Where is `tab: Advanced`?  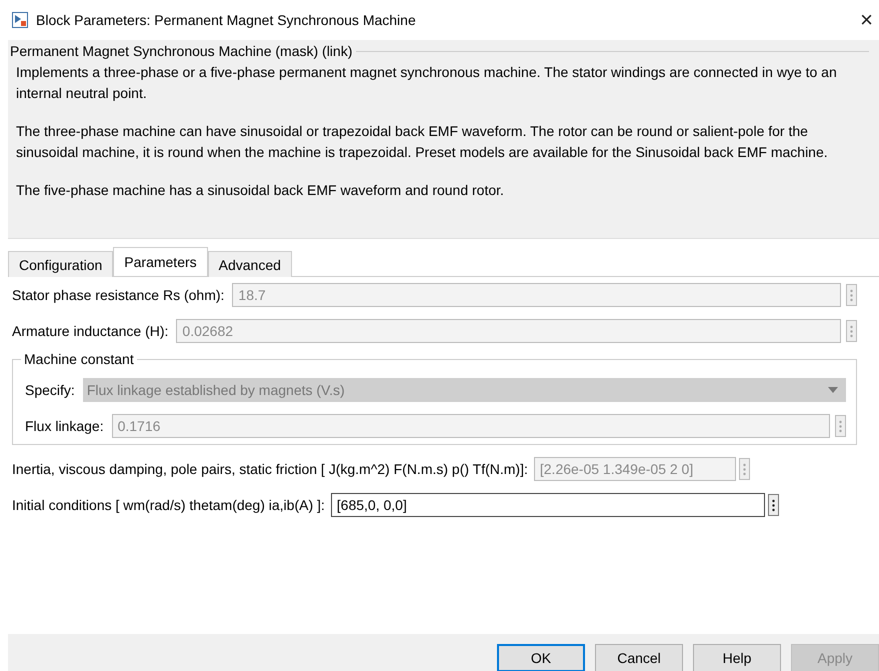
tab: Advanced is located at coordinates (250, 264).